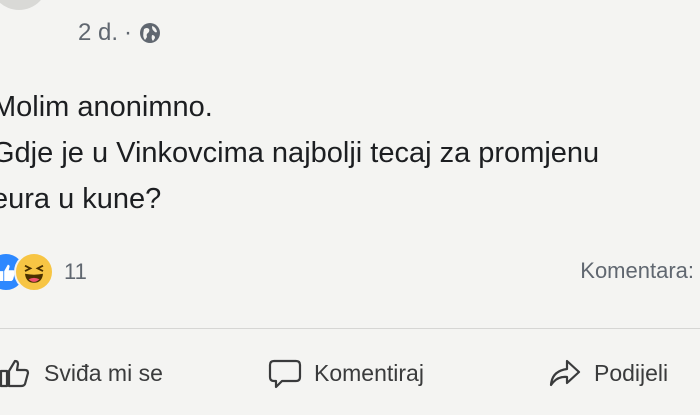 The height and width of the screenshot is (415, 700). Describe the element at coordinates (637, 271) in the screenshot. I see `comments-count: Komentara:` at that location.